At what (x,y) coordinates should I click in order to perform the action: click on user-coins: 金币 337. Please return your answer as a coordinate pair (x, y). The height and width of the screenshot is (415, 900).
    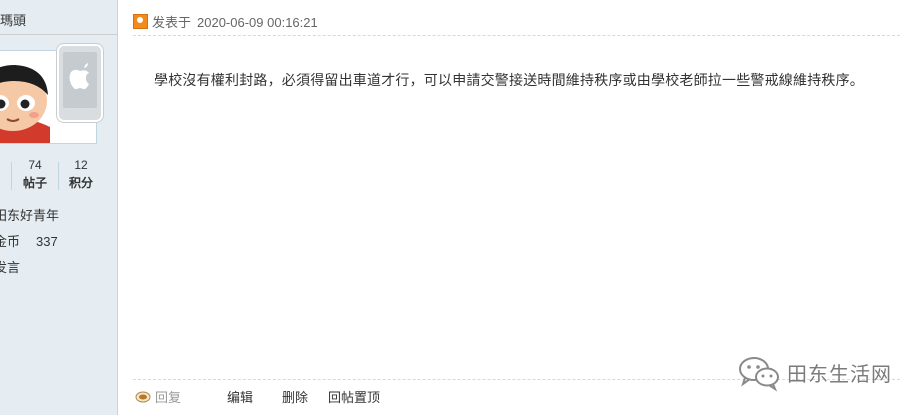
    Looking at the image, I should click on (29, 240).